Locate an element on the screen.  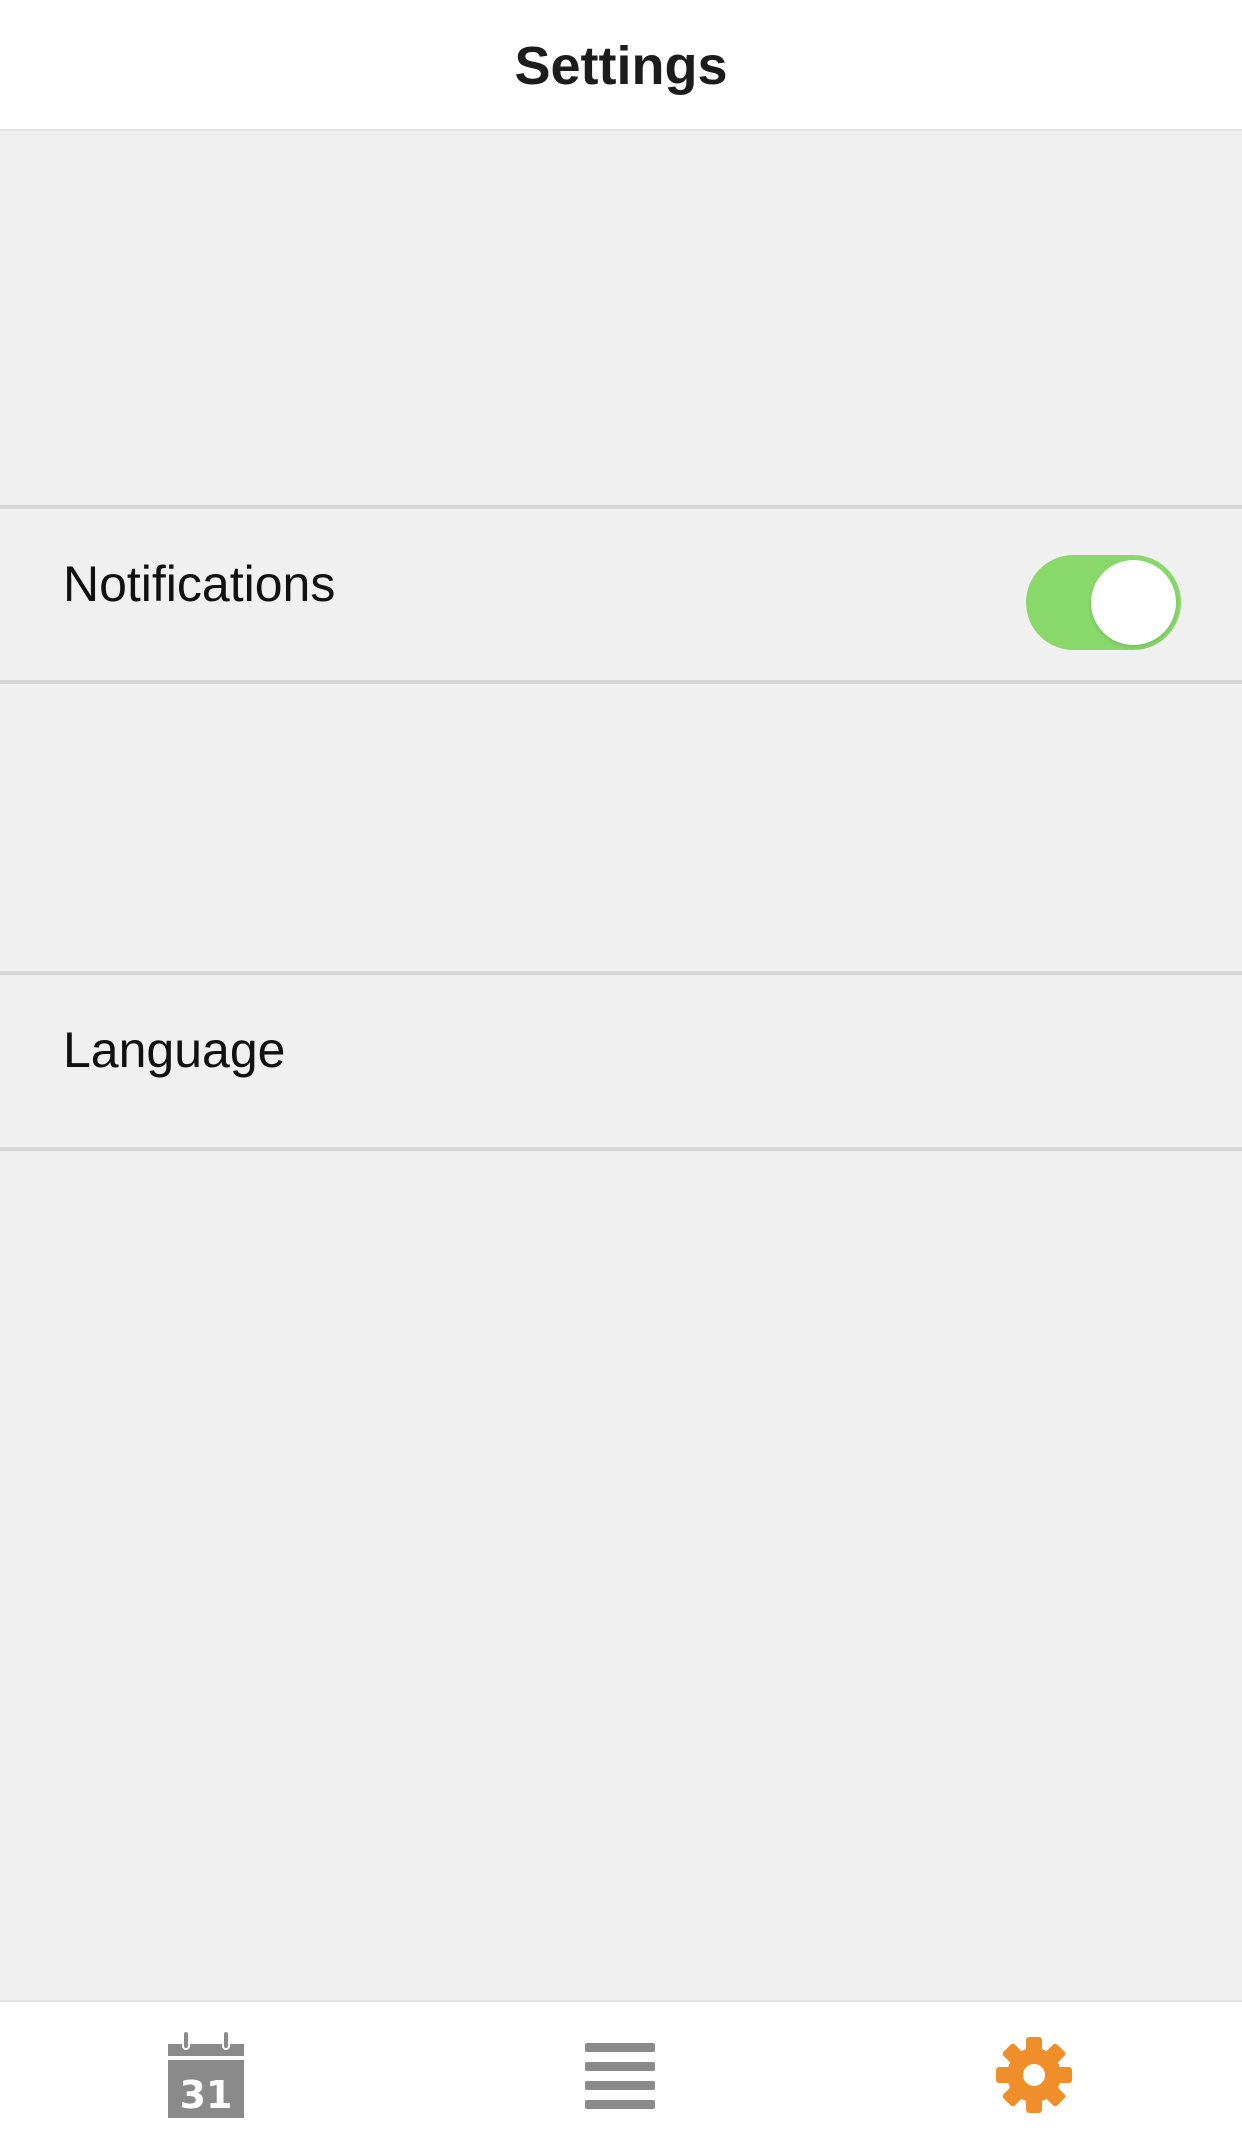
list-icon is located at coordinates (620, 2076).